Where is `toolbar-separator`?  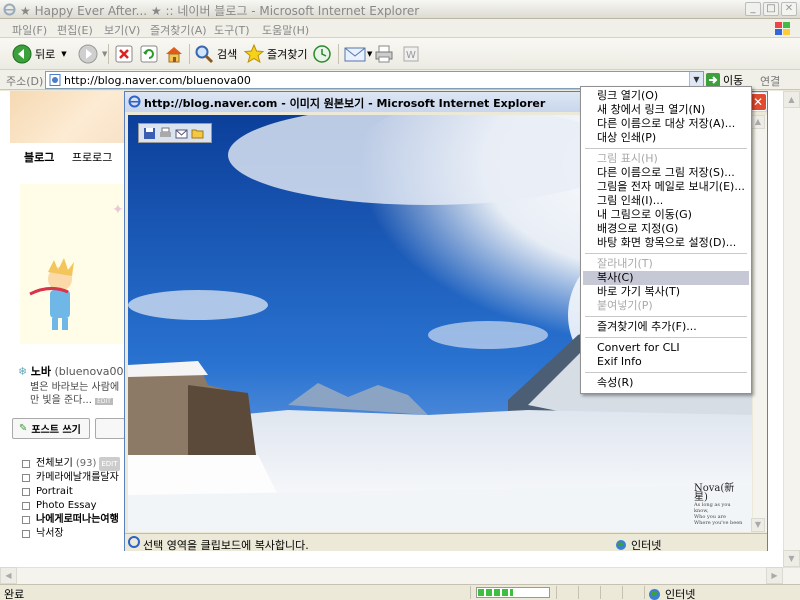
toolbar-separator is located at coordinates (338, 54).